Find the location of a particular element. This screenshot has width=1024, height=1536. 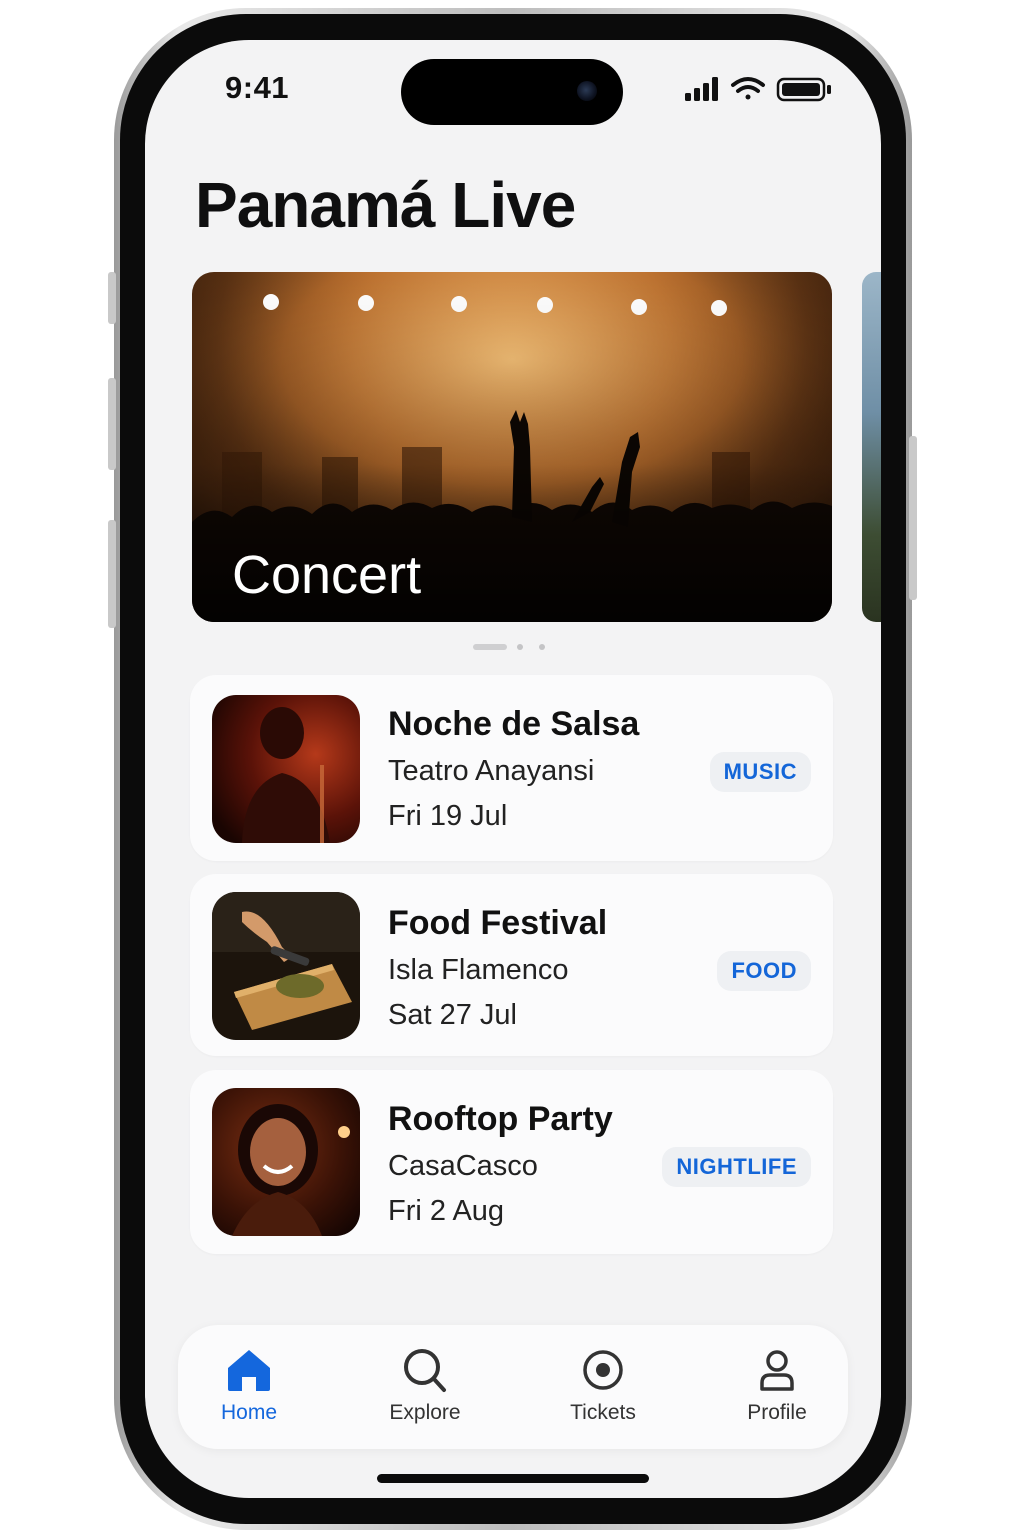

event-venue: CasaCasco is located at coordinates (463, 1166).